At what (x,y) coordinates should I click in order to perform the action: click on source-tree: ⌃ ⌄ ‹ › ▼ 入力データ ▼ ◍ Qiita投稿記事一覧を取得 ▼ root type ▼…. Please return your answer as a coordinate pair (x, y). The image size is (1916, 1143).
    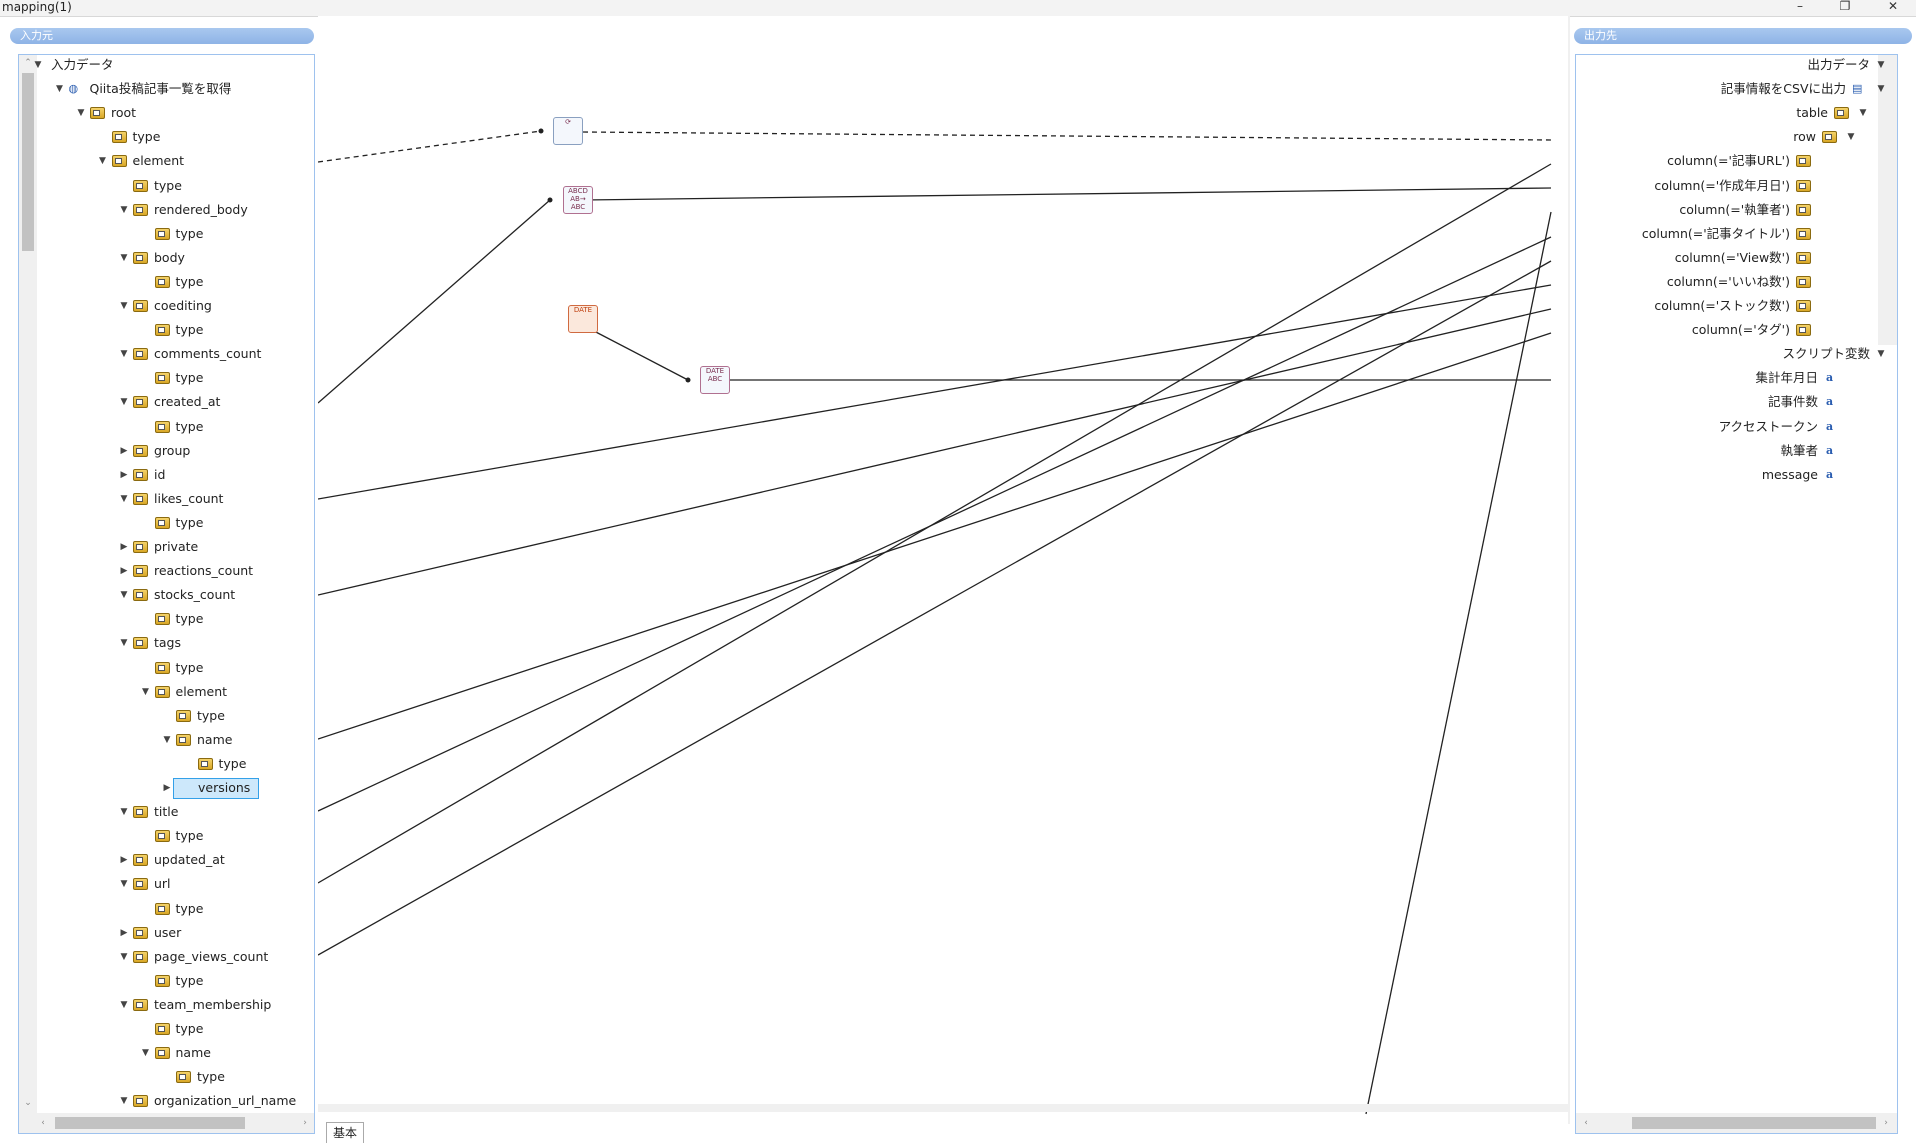
    Looking at the image, I should click on (166, 594).